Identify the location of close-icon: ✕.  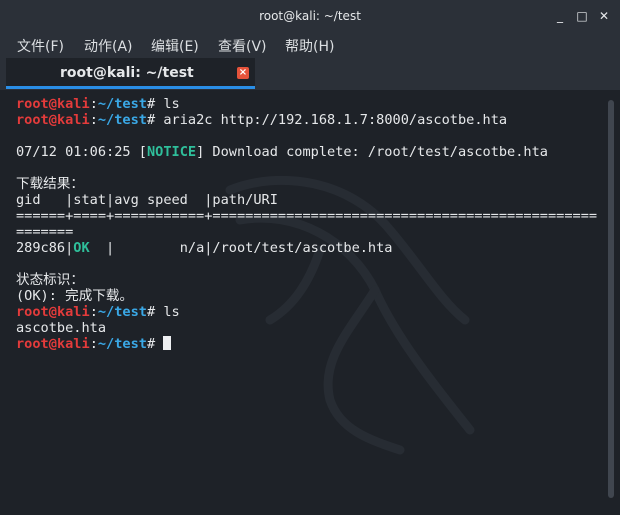
(604, 16).